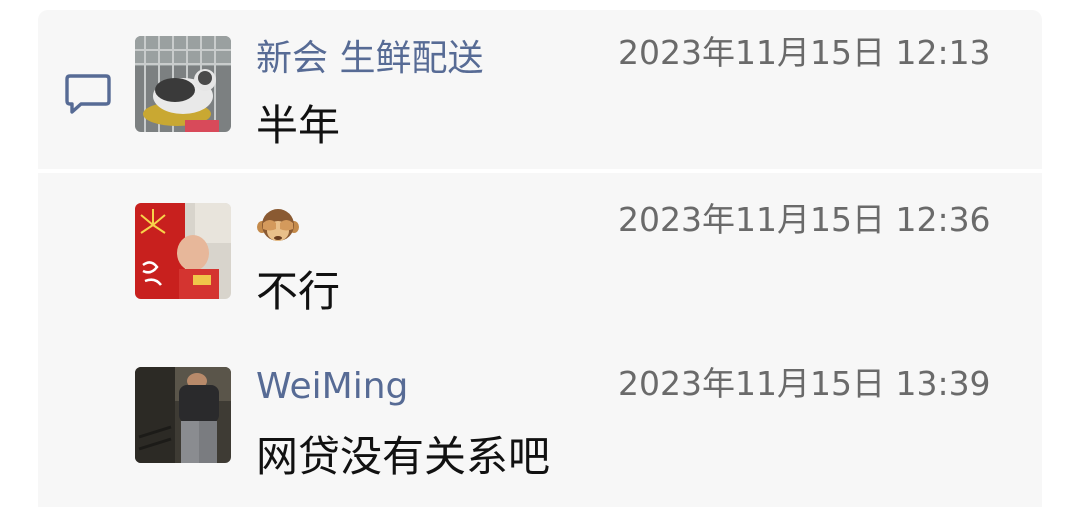  Describe the element at coordinates (804, 383) in the screenshot. I see `comment-timestamp: 2023年11月15日 13:39` at that location.